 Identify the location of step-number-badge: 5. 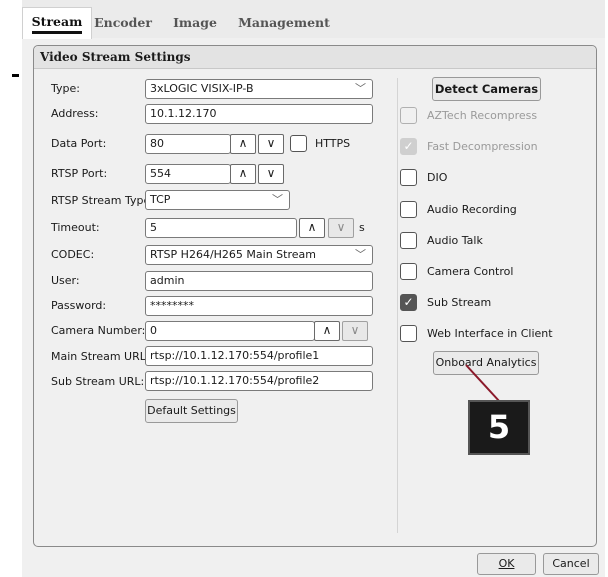
(499, 427).